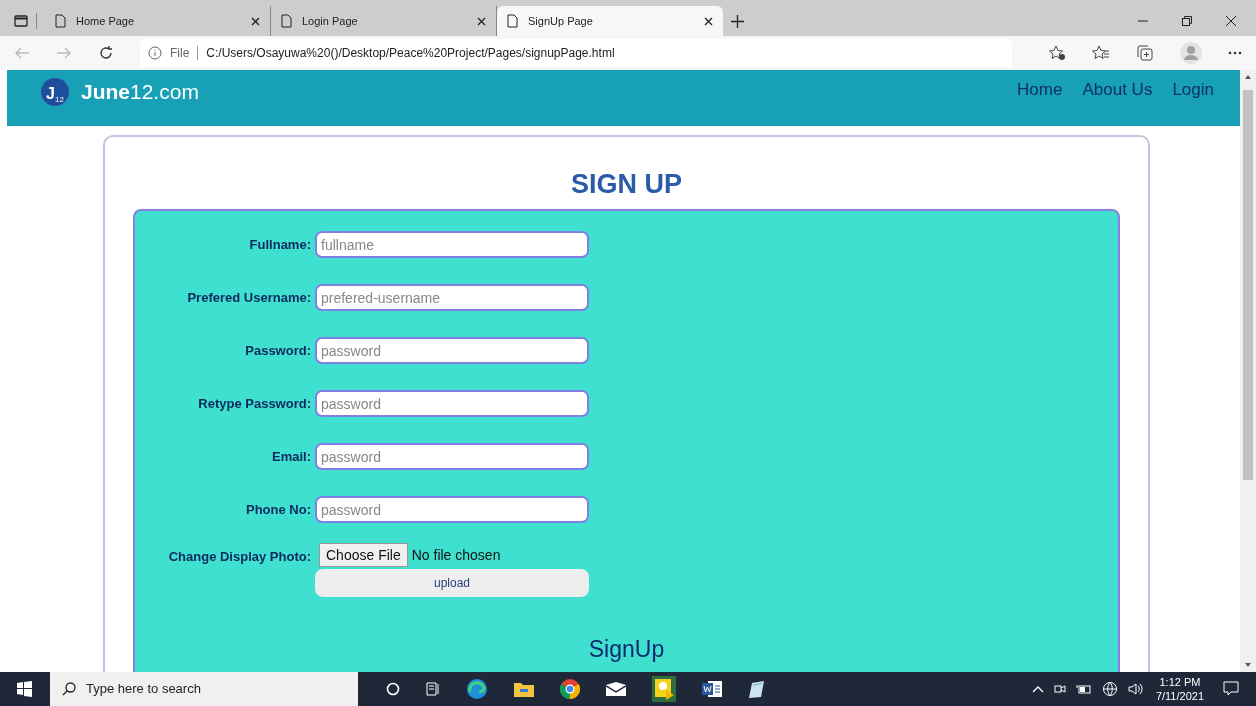  Describe the element at coordinates (456, 555) in the screenshot. I see `file-status: No file chosen` at that location.